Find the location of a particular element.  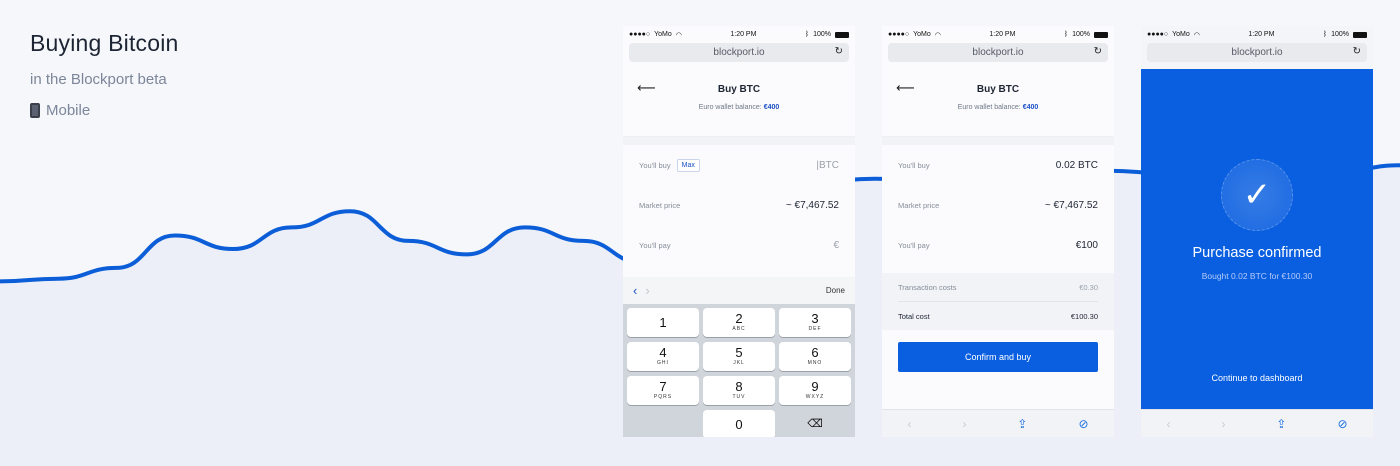

carrier-name: YoMo is located at coordinates (1181, 34).